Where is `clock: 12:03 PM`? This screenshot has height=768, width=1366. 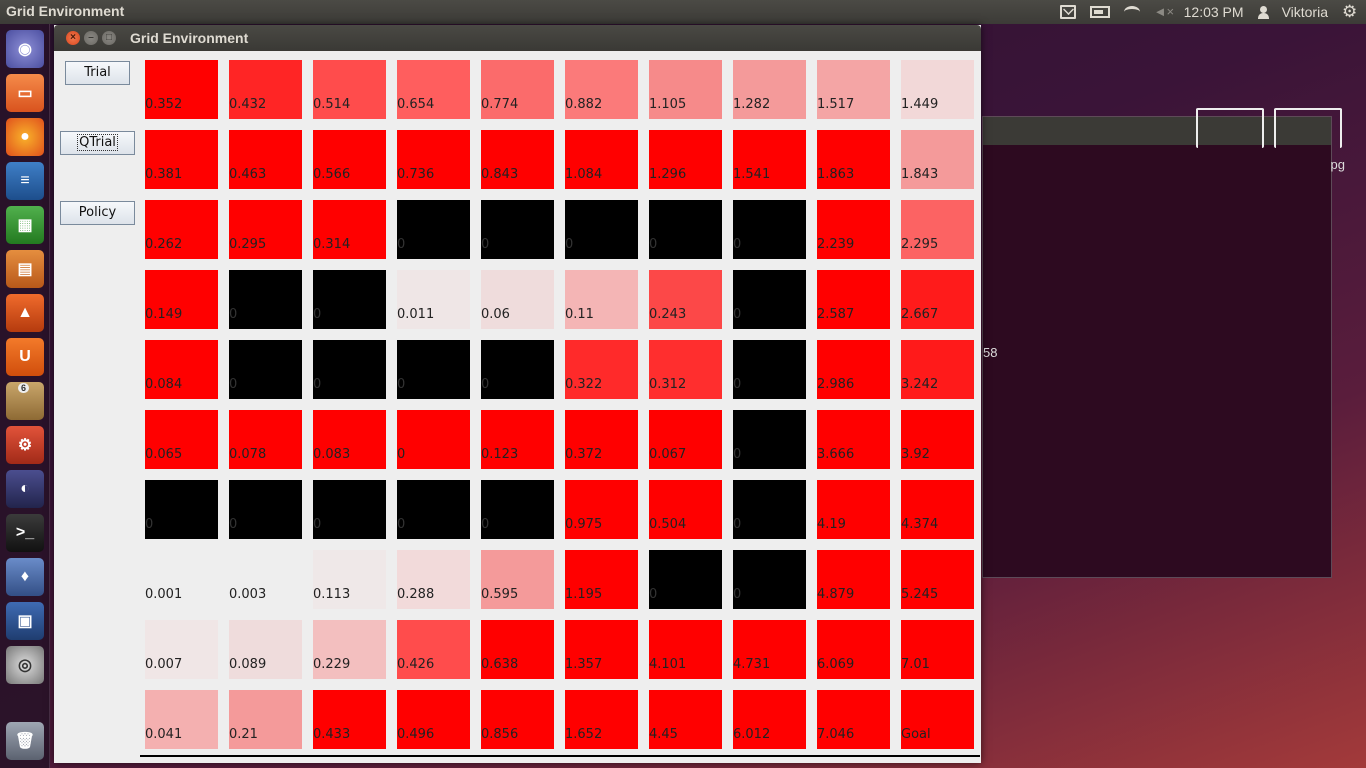
clock: 12:03 PM is located at coordinates (1214, 12).